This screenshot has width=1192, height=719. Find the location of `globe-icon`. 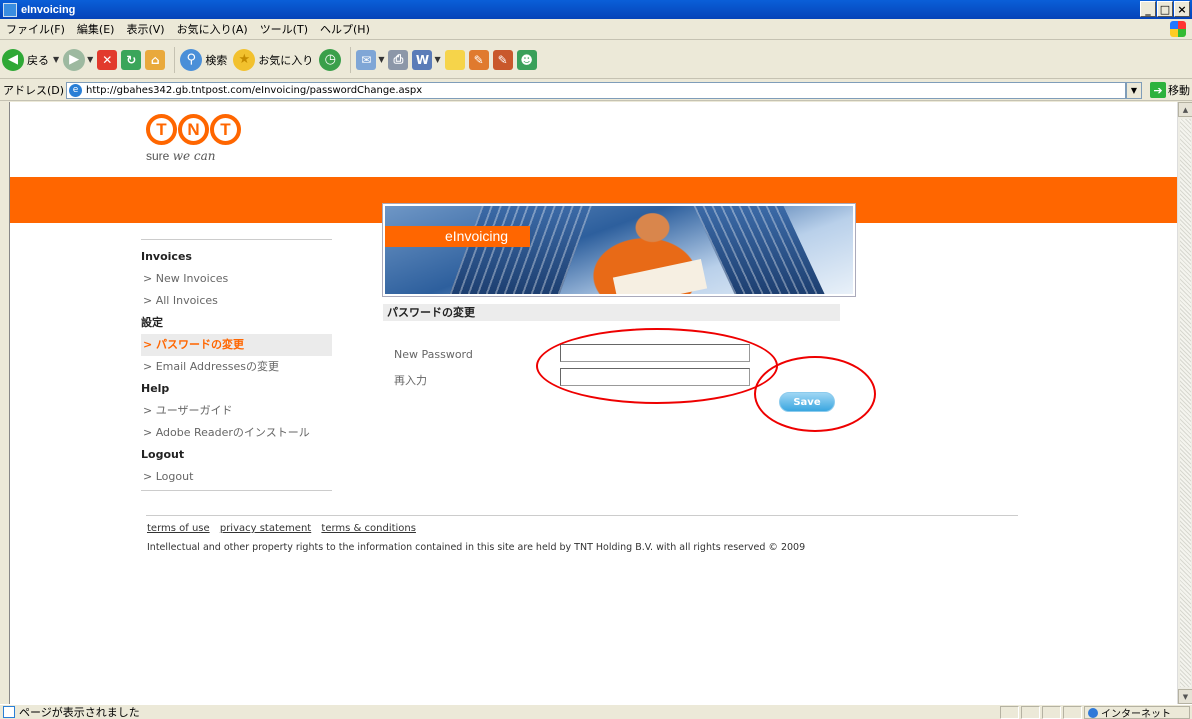

globe-icon is located at coordinates (1093, 712).